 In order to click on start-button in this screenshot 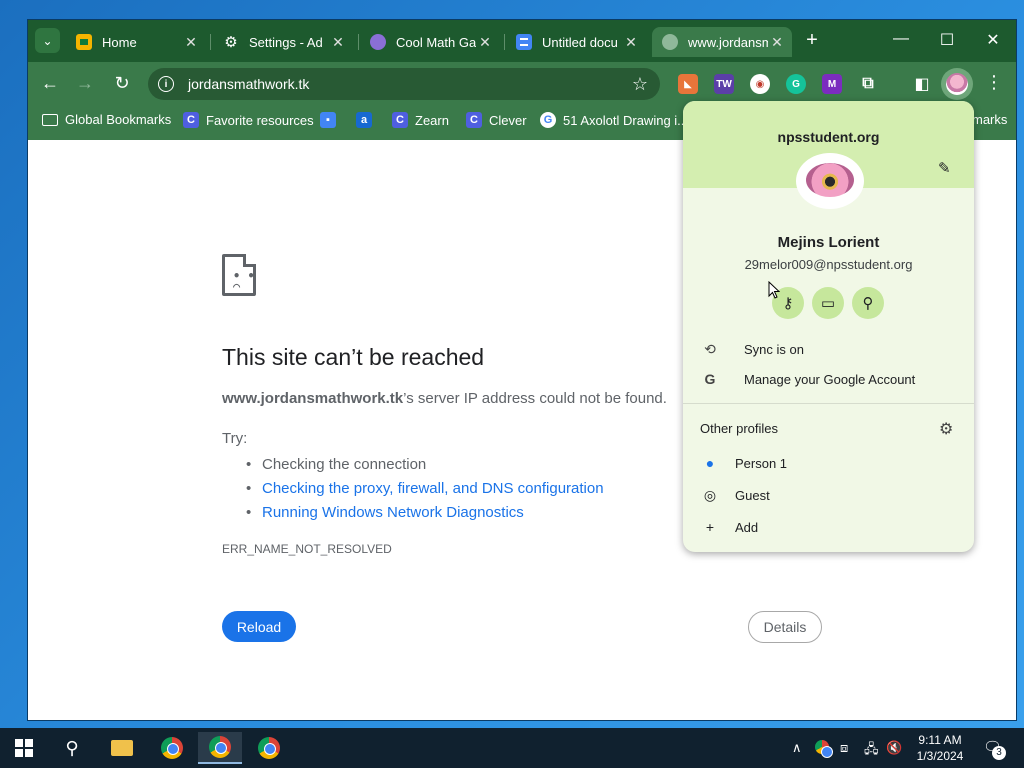, I will do `click(24, 748)`.